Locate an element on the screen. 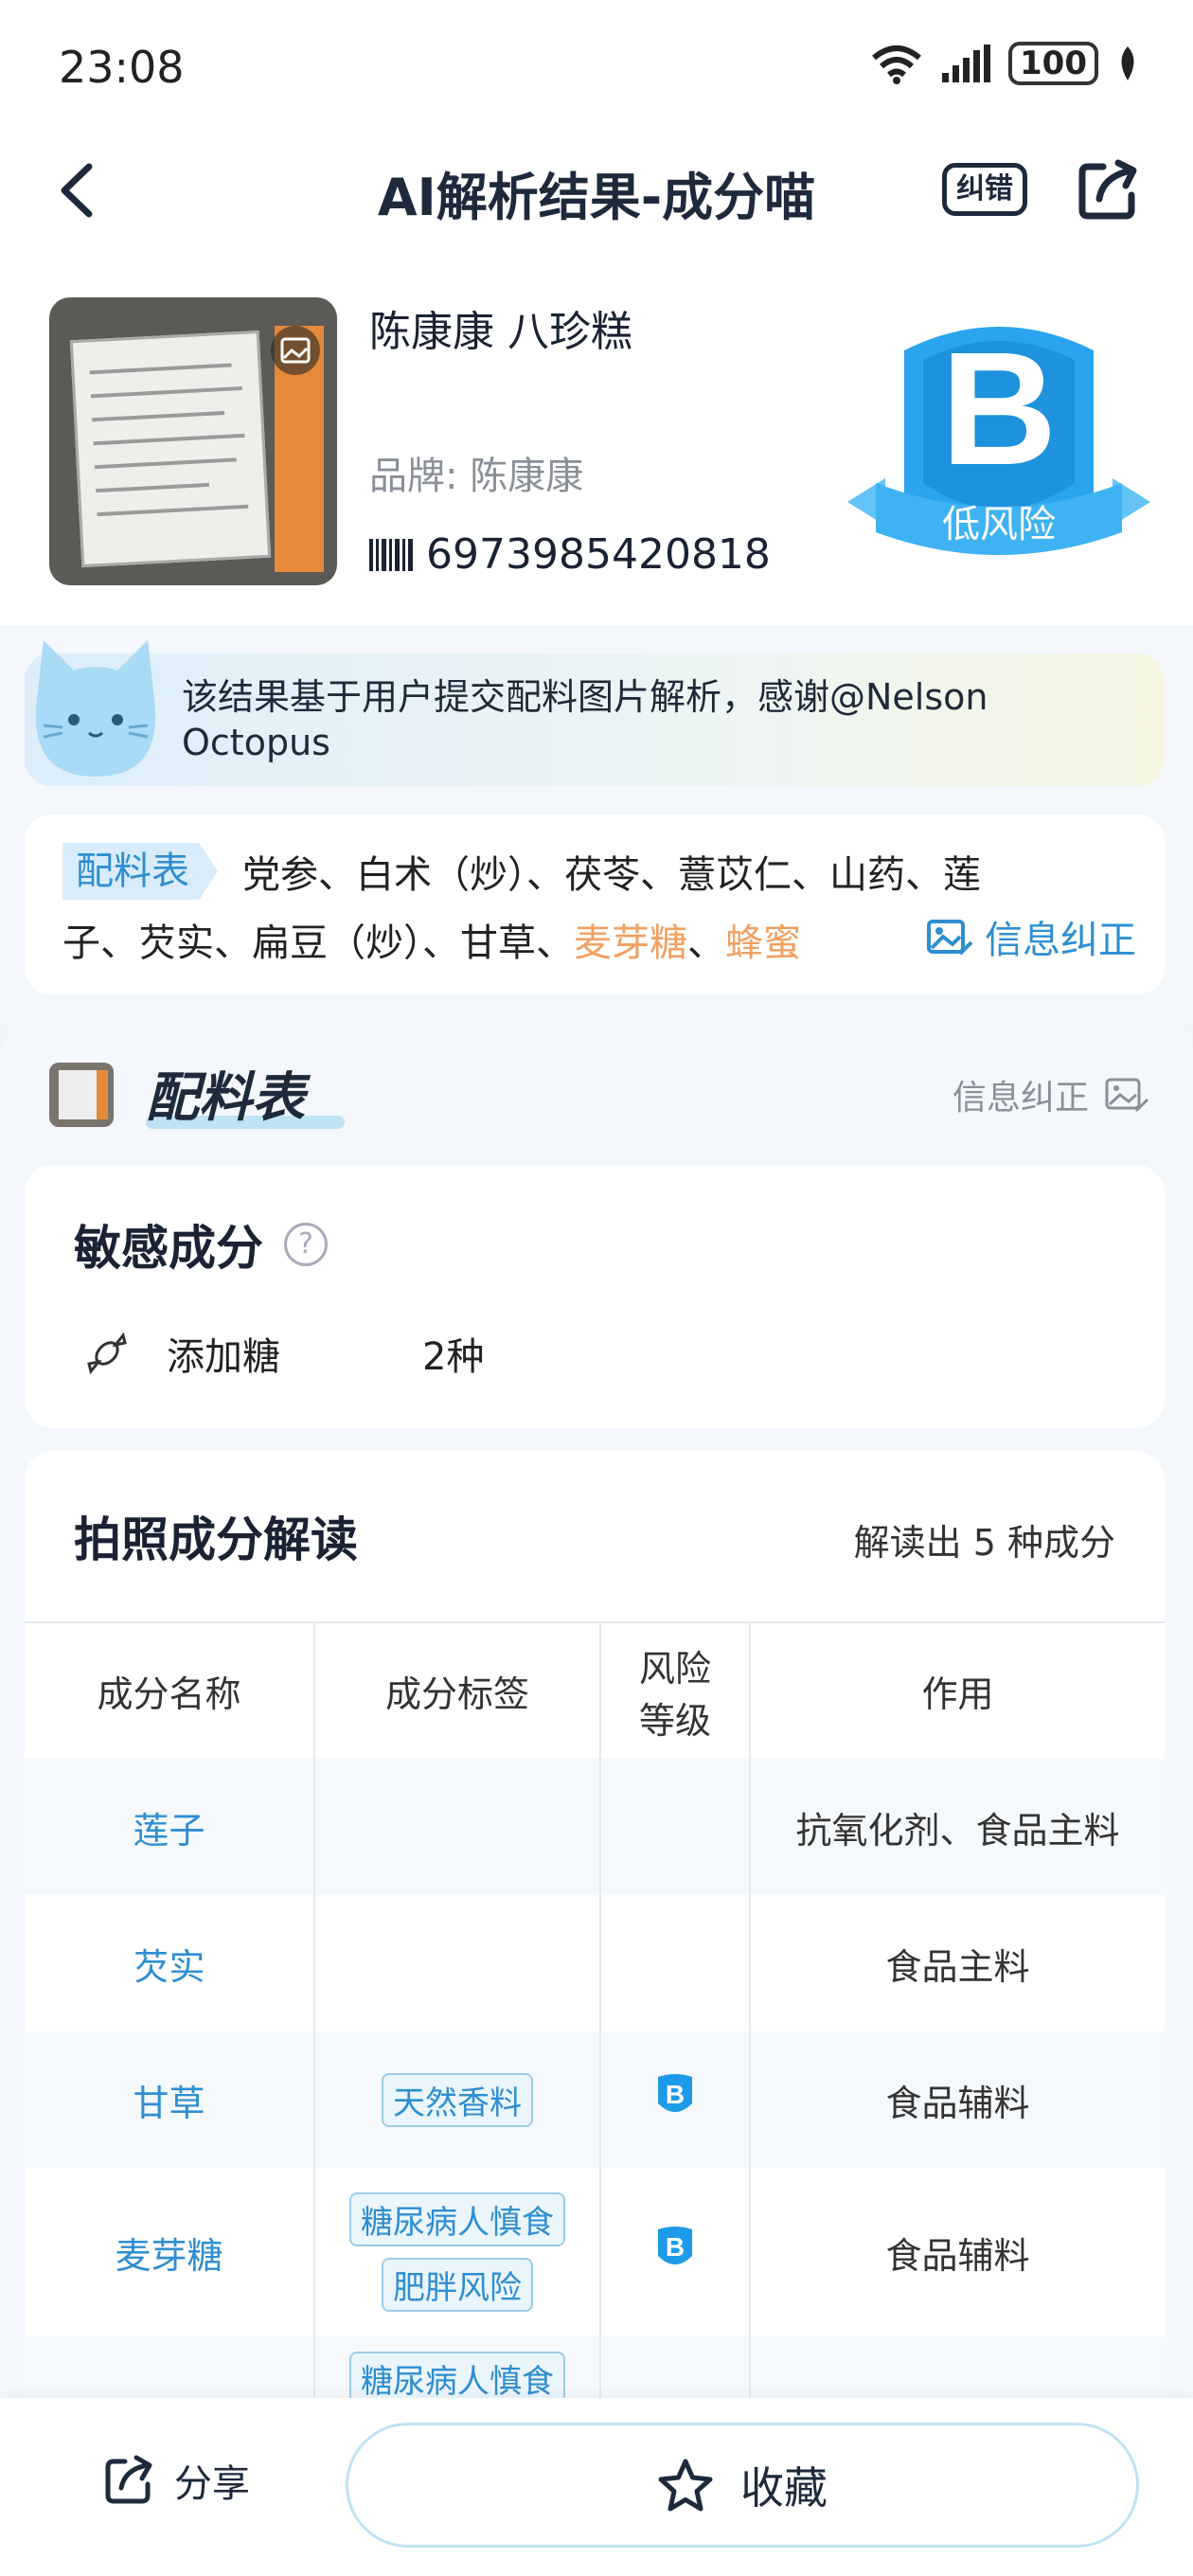 This screenshot has height=2576, width=1193. ingredient-list: 党参、白术（炒）、茯苓、薏苡仁、山药、莲子、芡实、扁豆（炒）、甘草、 is located at coordinates (521, 909).